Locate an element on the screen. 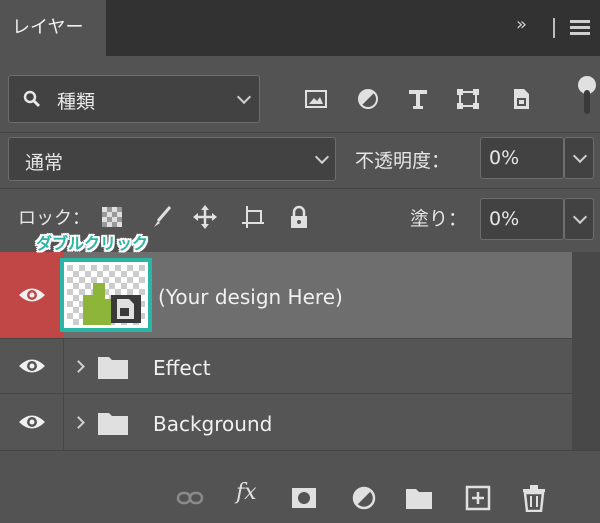 The height and width of the screenshot is (523, 600). add-mask-icon is located at coordinates (304, 498).